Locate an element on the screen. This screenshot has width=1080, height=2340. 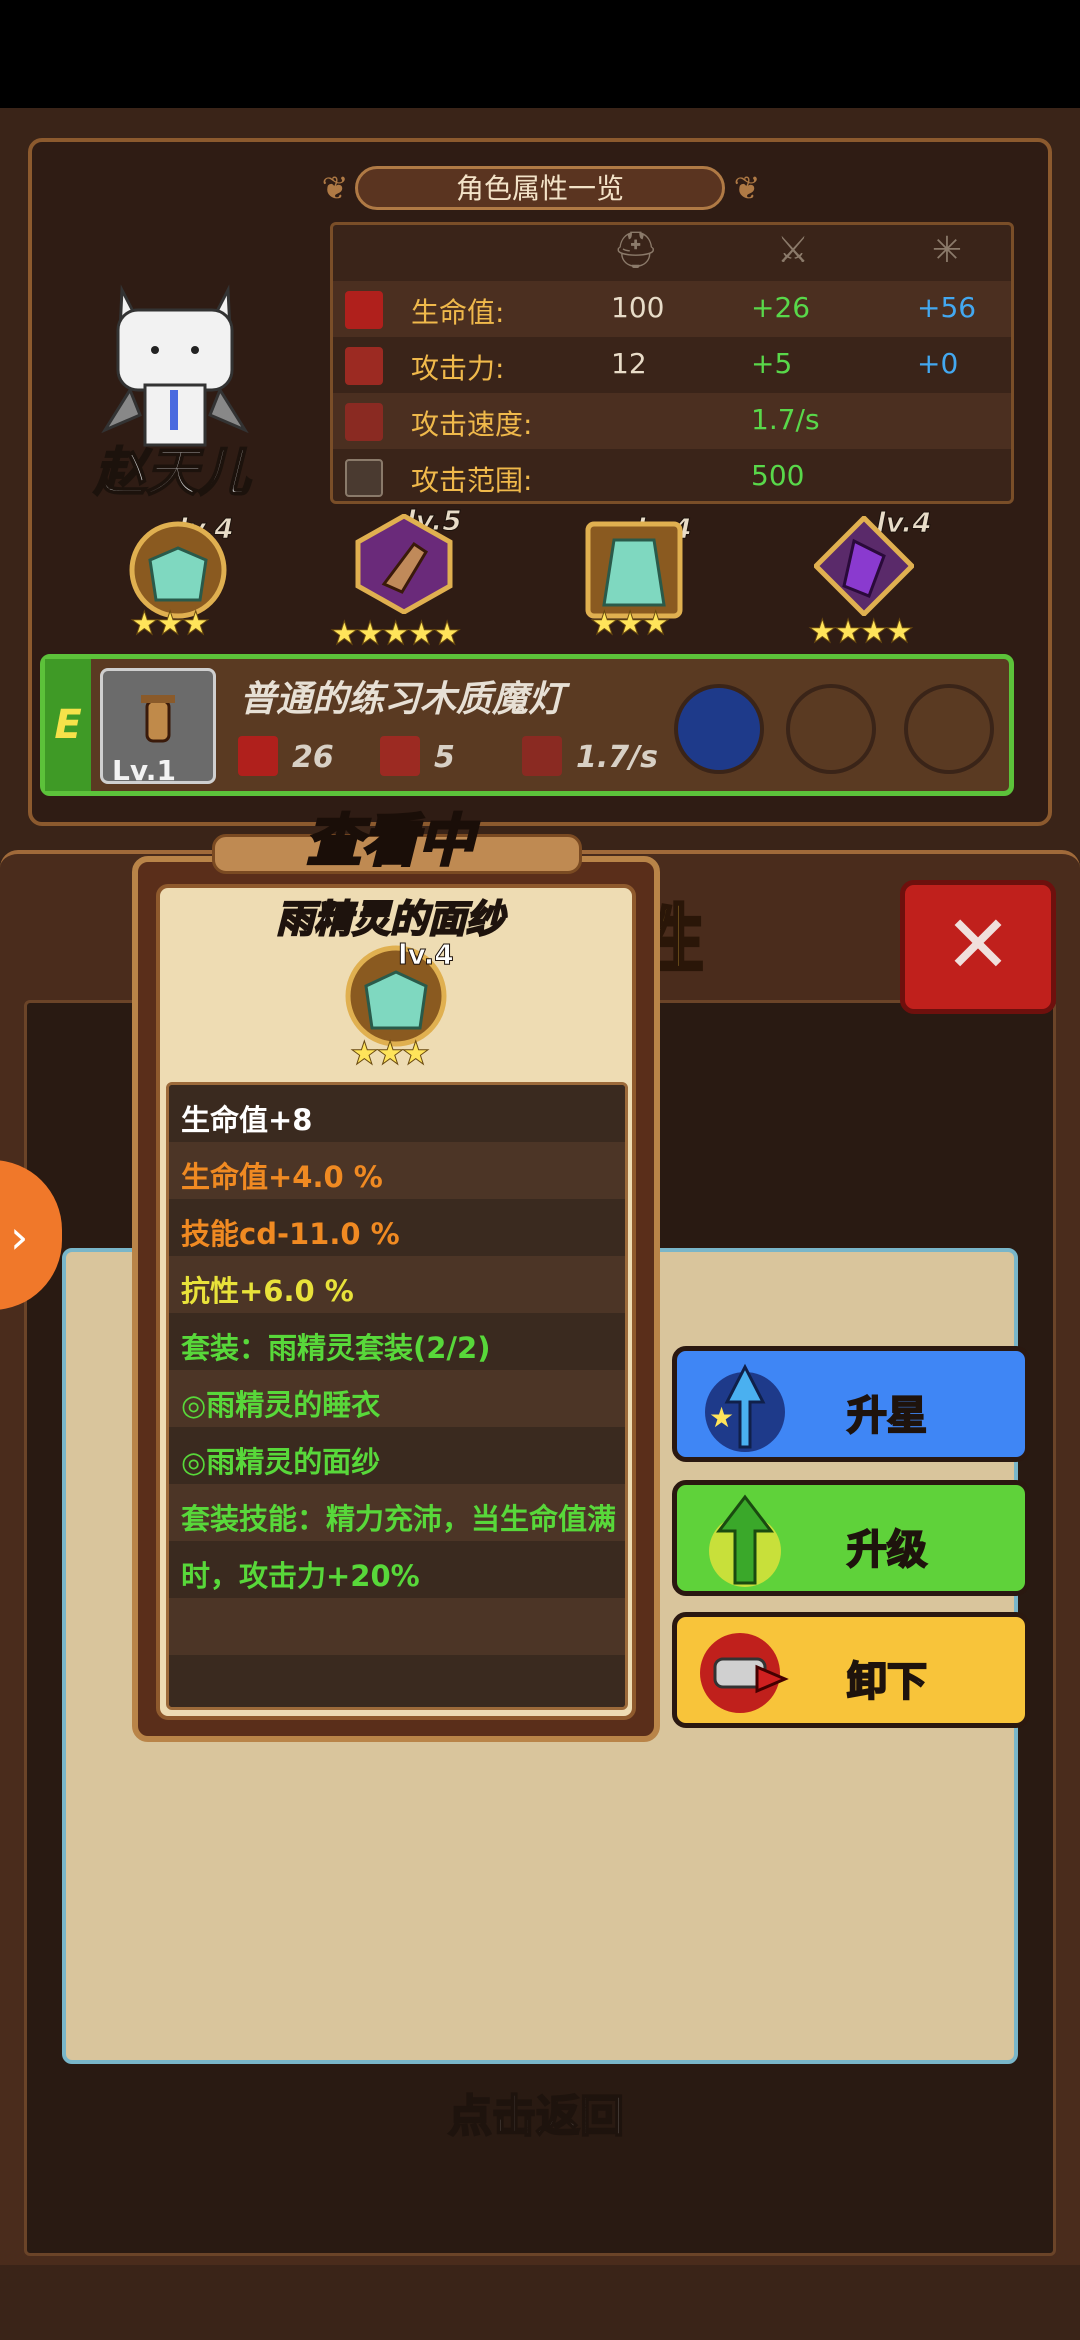
tap-to-return: 点击返回 is located at coordinates (536, 2112).